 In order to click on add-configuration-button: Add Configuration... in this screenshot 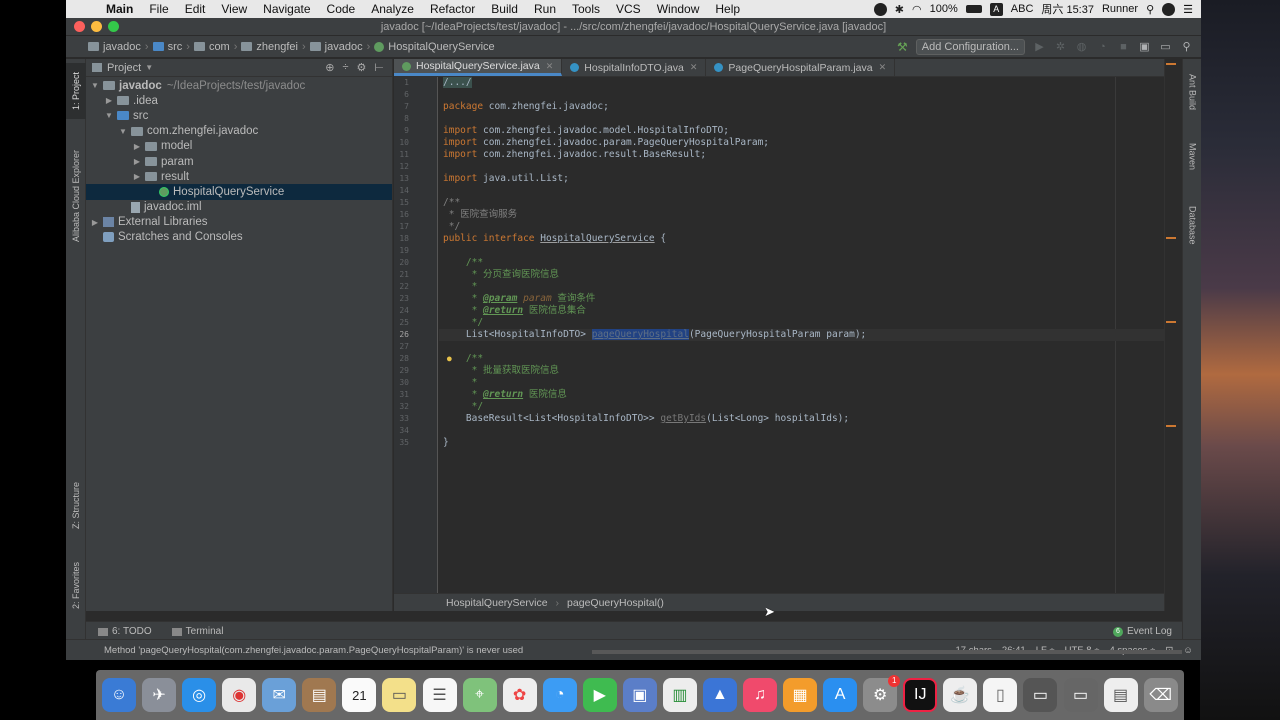, I will do `click(970, 46)`.